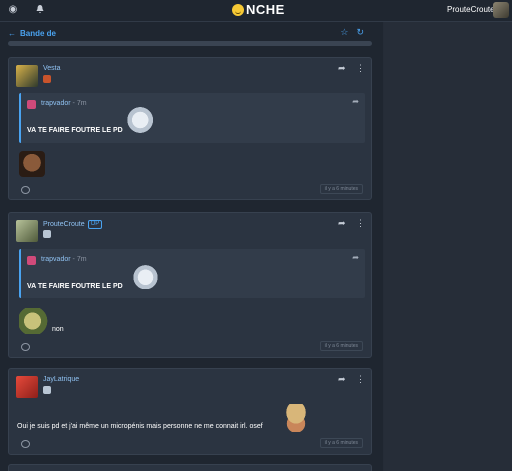 Image resolution: width=512 pixels, height=471 pixels. What do you see at coordinates (471, 9) in the screenshot?
I see `current-username: ProuteCroute` at bounding box center [471, 9].